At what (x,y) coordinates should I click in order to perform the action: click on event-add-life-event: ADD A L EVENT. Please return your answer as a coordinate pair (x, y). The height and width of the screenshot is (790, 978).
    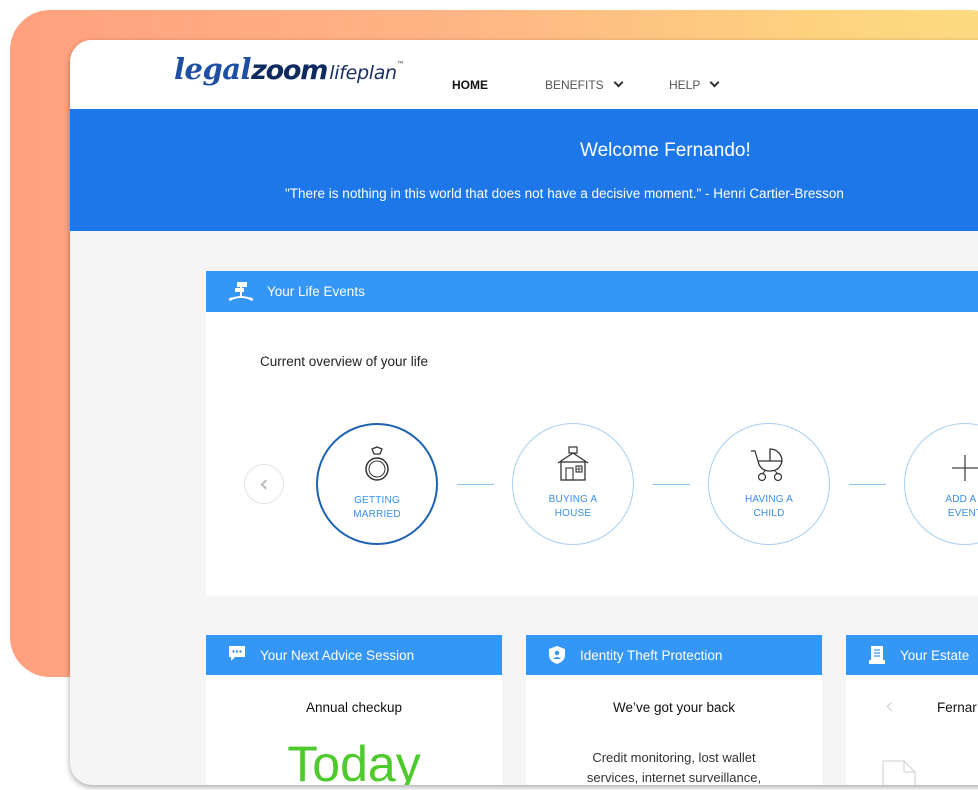
    Looking at the image, I should click on (941, 484).